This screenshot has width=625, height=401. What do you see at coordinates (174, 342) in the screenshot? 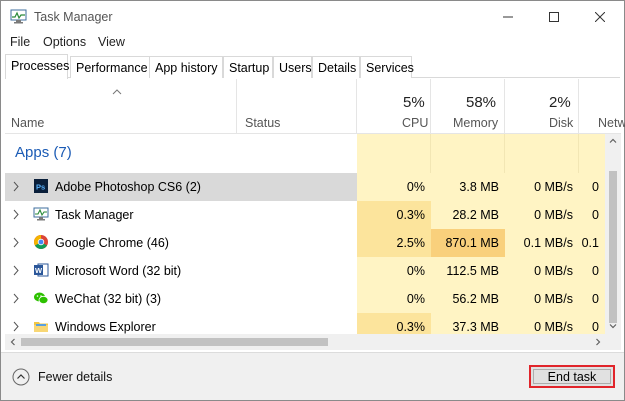
I see `horizontal-scroll-thumb` at bounding box center [174, 342].